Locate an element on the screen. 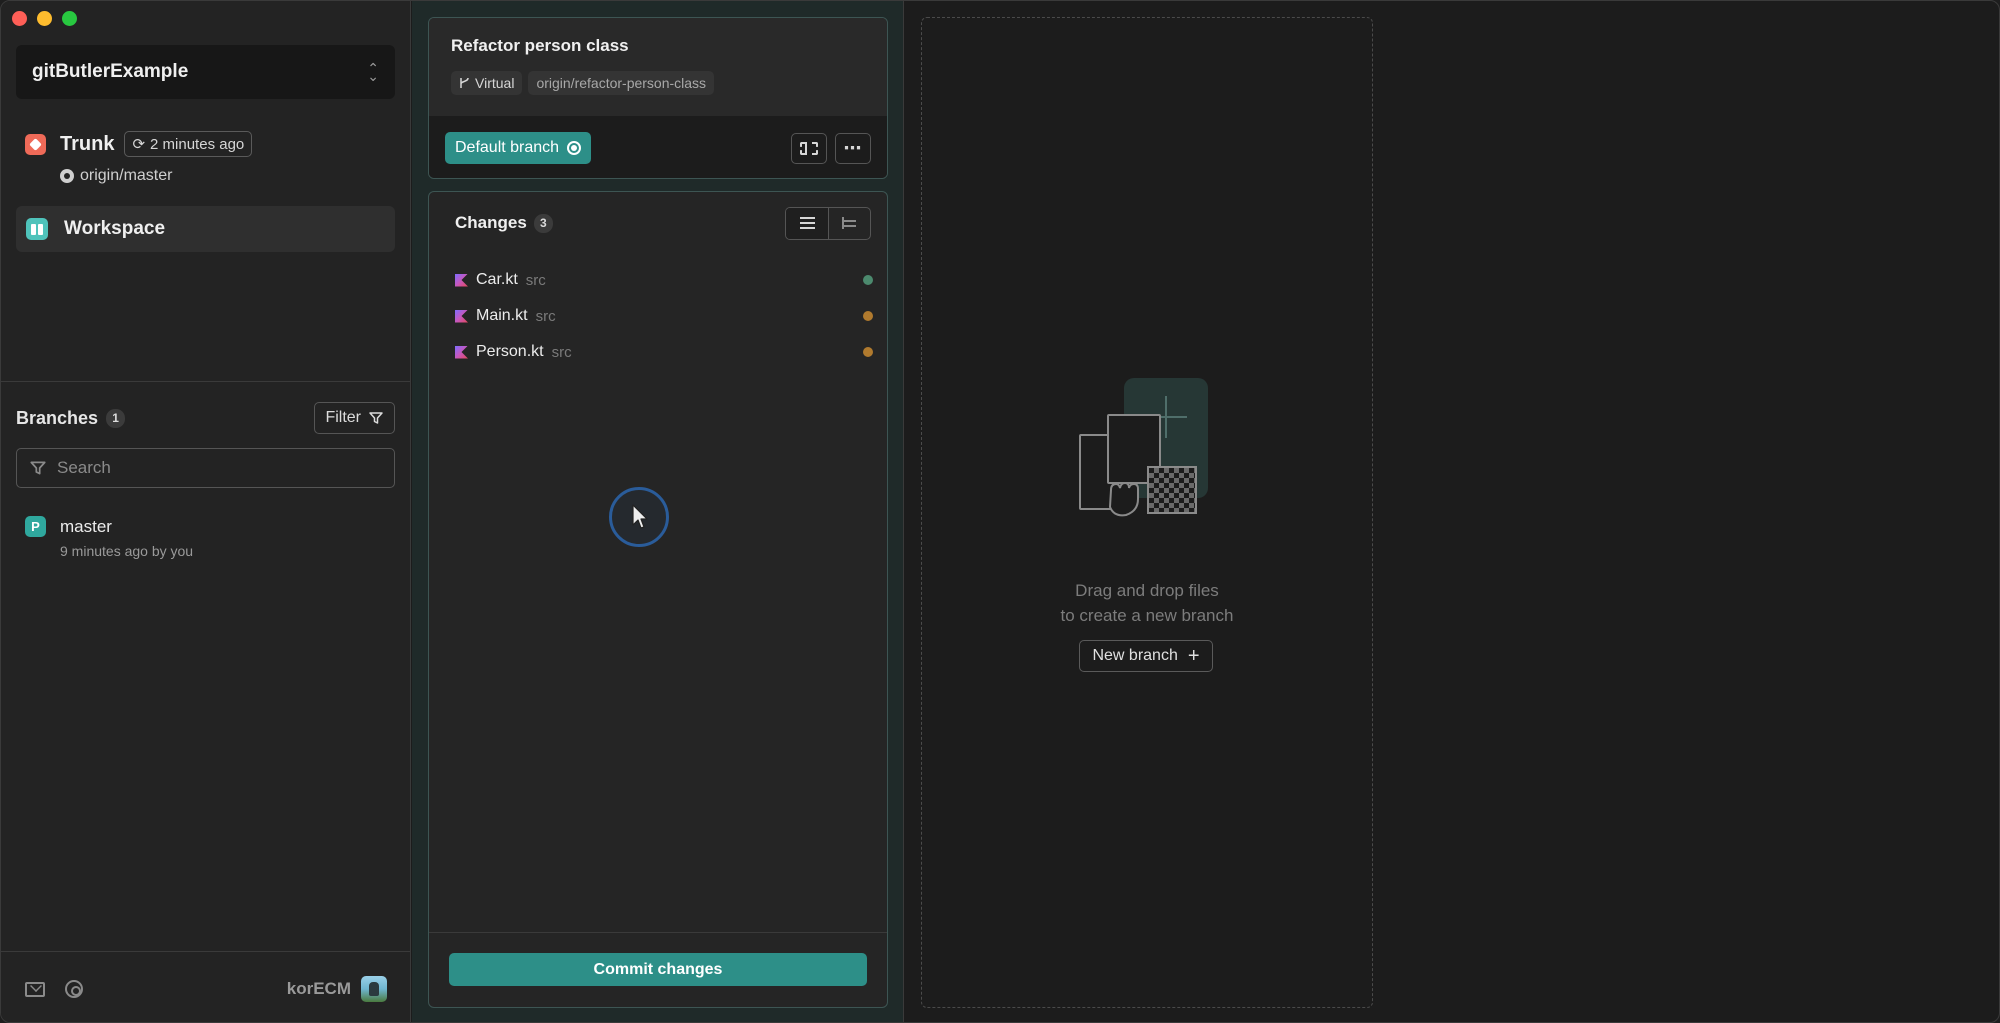 The image size is (2000, 1023). avatar is located at coordinates (374, 989).